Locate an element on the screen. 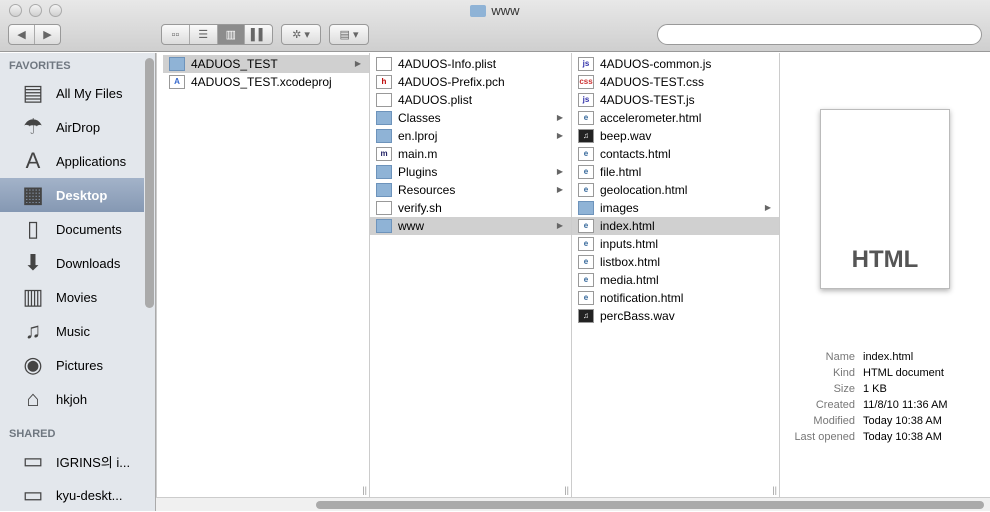 This screenshot has height=512, width=990. forward-button: ▶ is located at coordinates (47, 34).